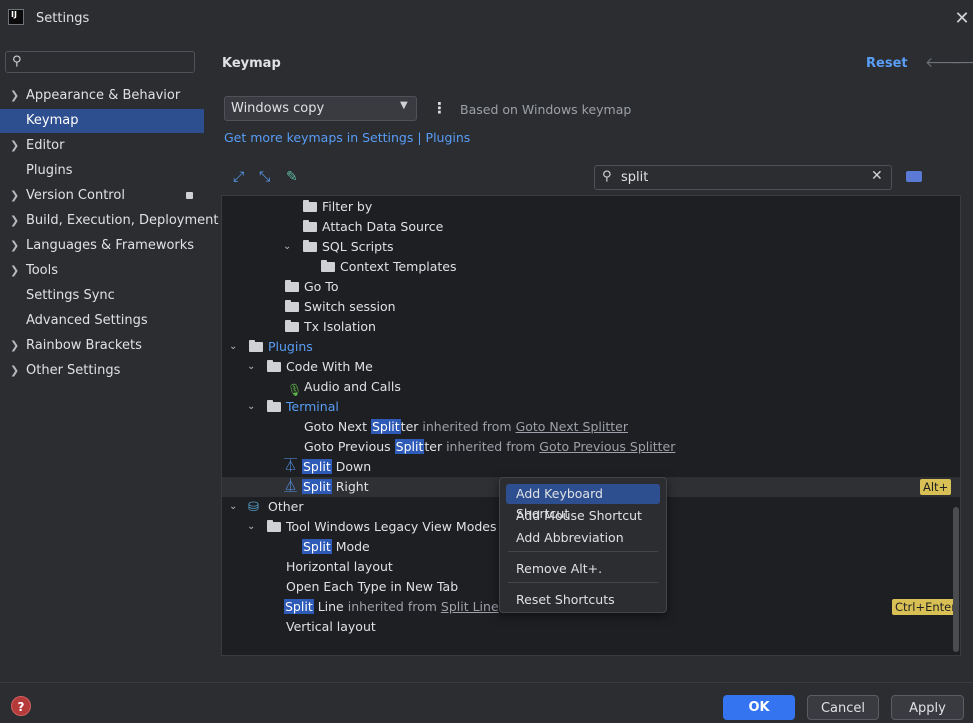 Image resolution: width=973 pixels, height=723 pixels. What do you see at coordinates (292, 177) in the screenshot?
I see `edit-pencil-icon: ✎` at bounding box center [292, 177].